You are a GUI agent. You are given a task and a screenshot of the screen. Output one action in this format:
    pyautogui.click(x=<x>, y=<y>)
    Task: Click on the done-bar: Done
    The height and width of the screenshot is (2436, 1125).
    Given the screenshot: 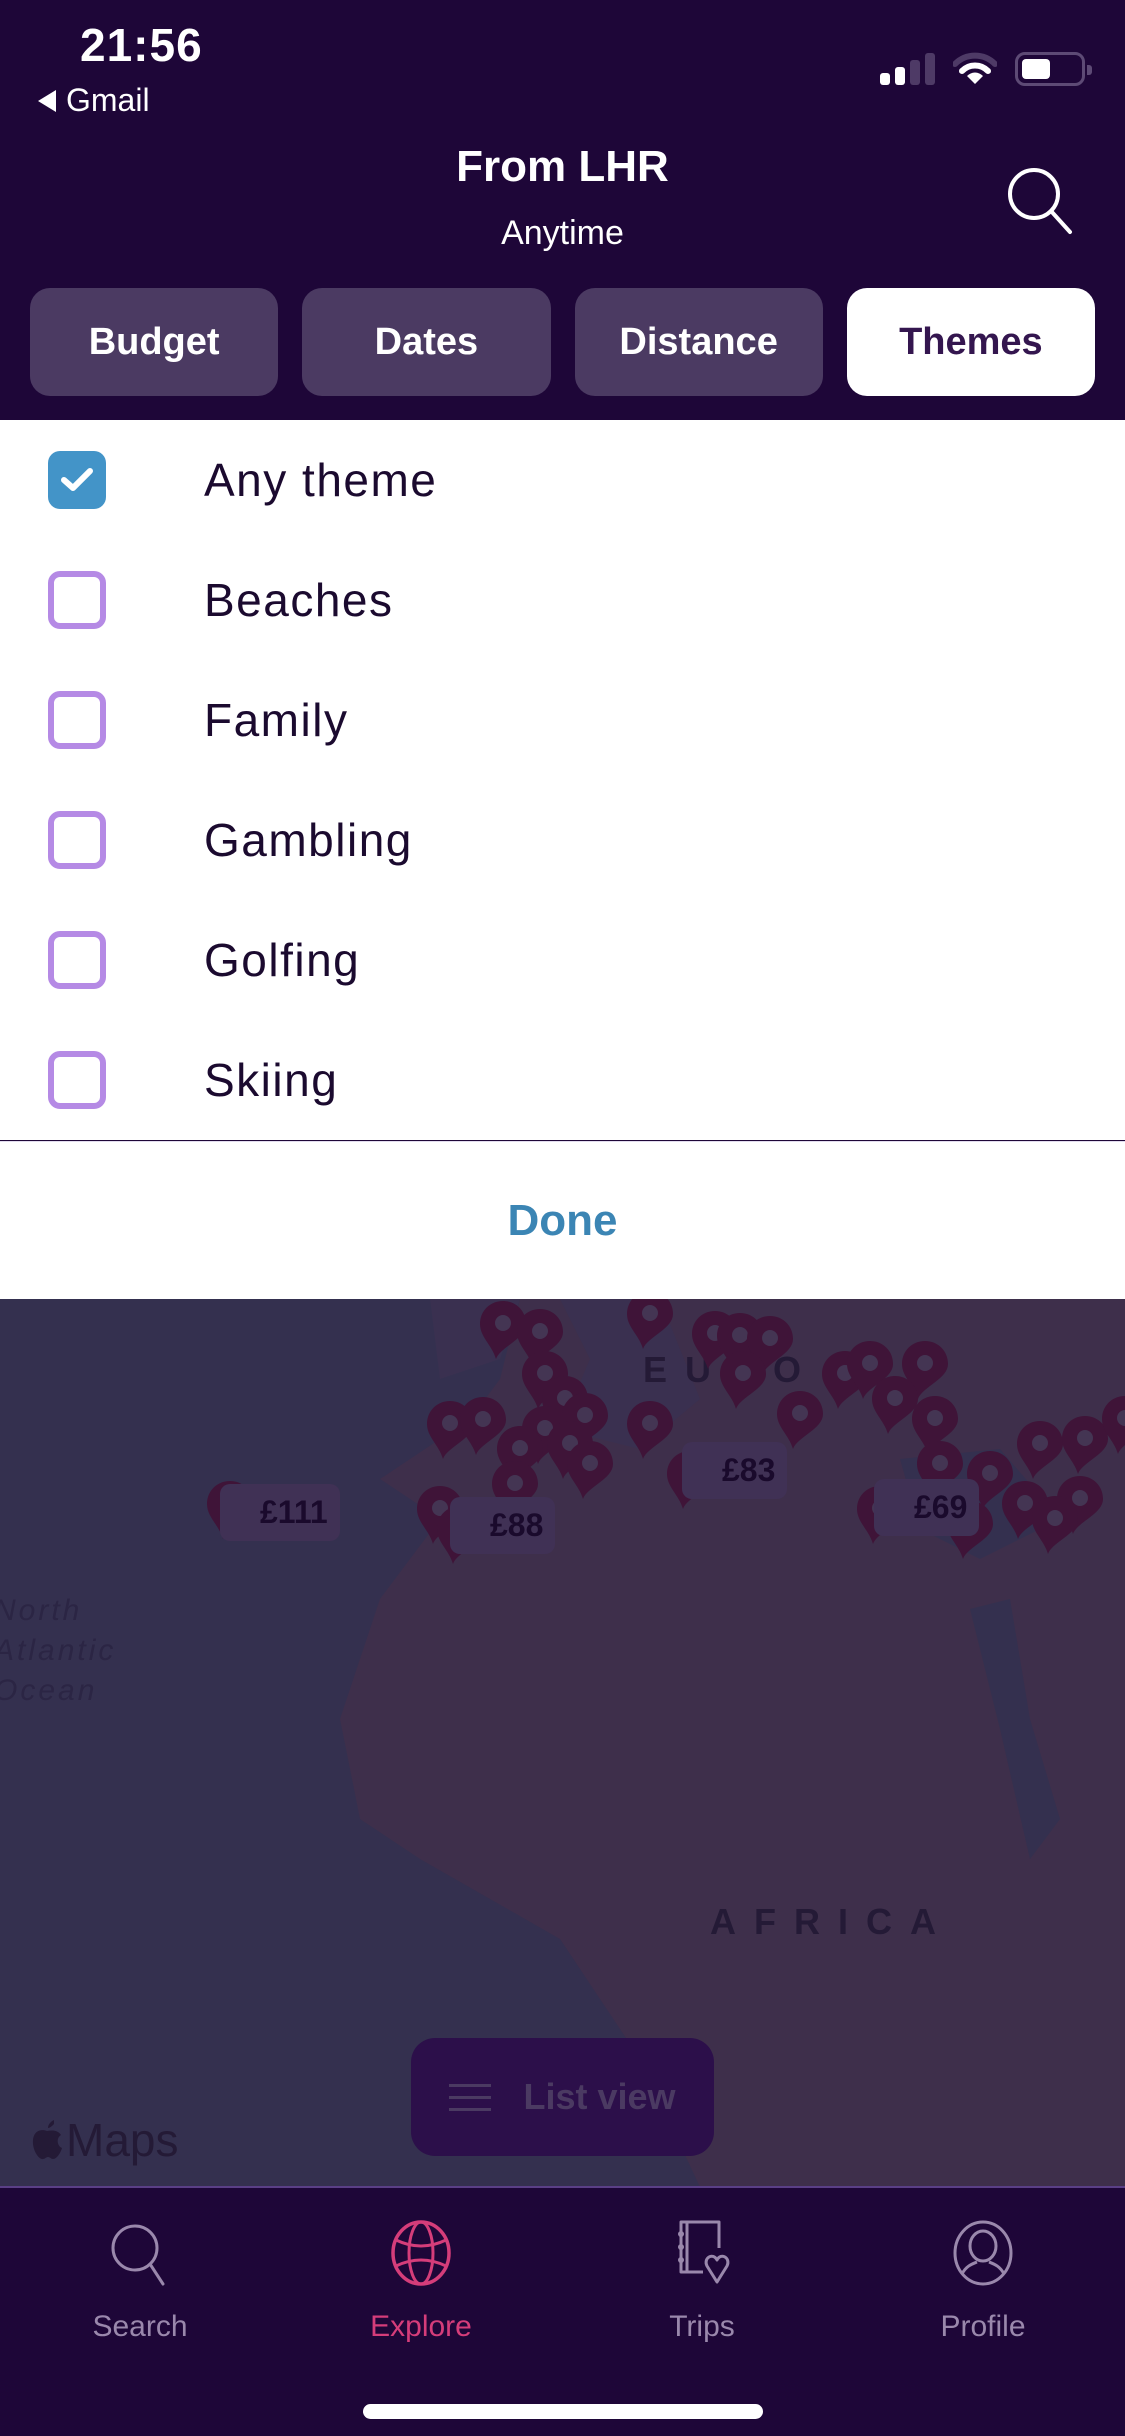 What is the action you would take?
    pyautogui.click(x=562, y=1220)
    